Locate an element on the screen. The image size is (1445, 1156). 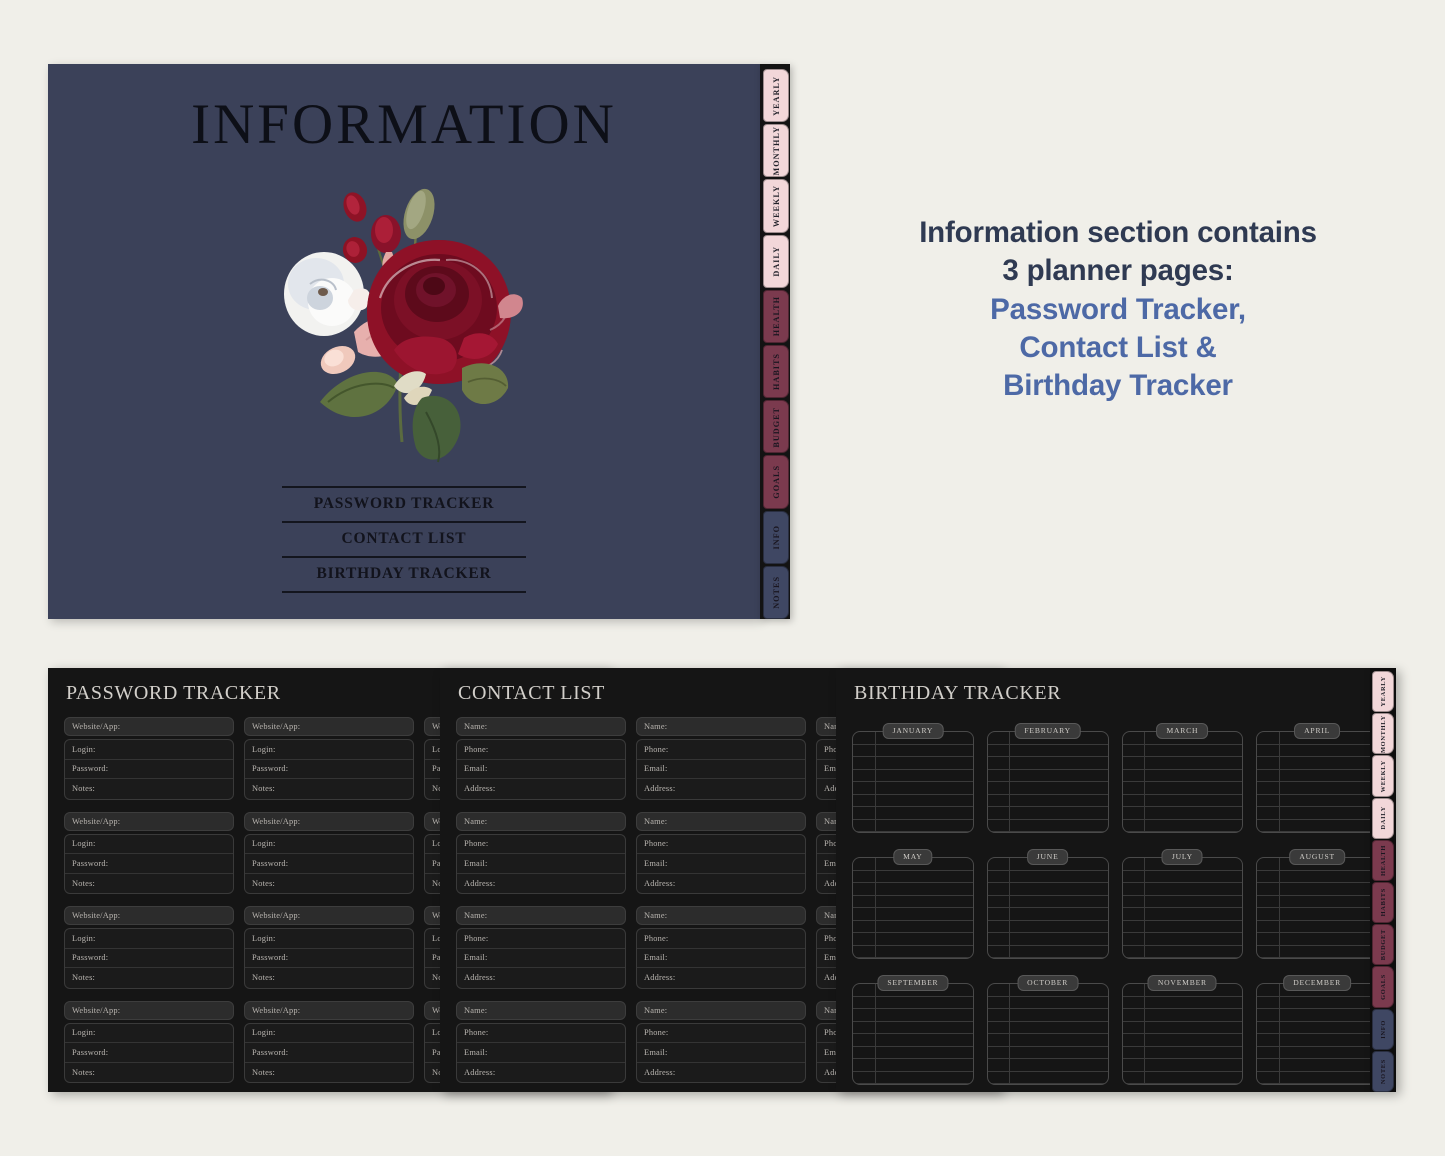
tab-info: INFO is located at coordinates (776, 537).